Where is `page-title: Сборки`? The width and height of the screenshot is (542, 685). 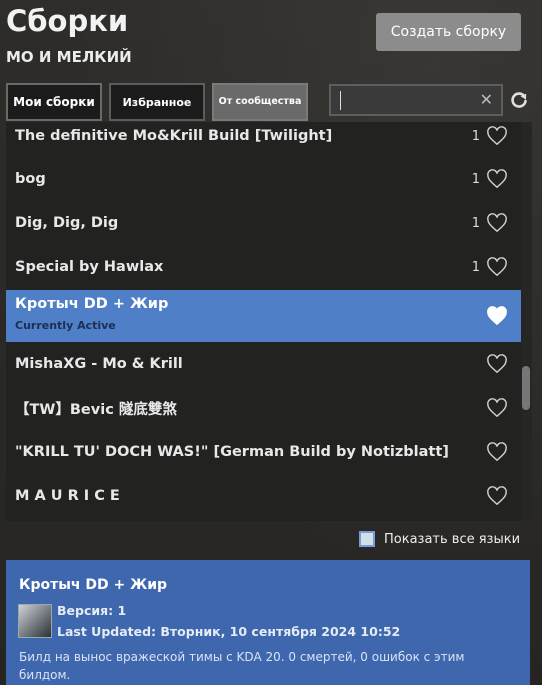 page-title: Сборки is located at coordinates (67, 21).